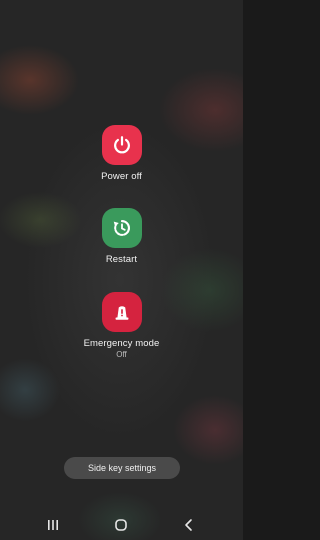 The image size is (320, 540). I want to click on back-icon, so click(188, 525).